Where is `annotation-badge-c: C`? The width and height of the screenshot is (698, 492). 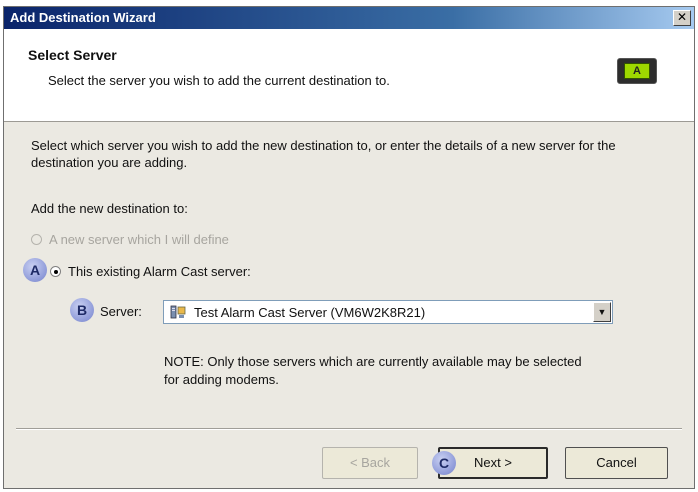
annotation-badge-c: C is located at coordinates (444, 463).